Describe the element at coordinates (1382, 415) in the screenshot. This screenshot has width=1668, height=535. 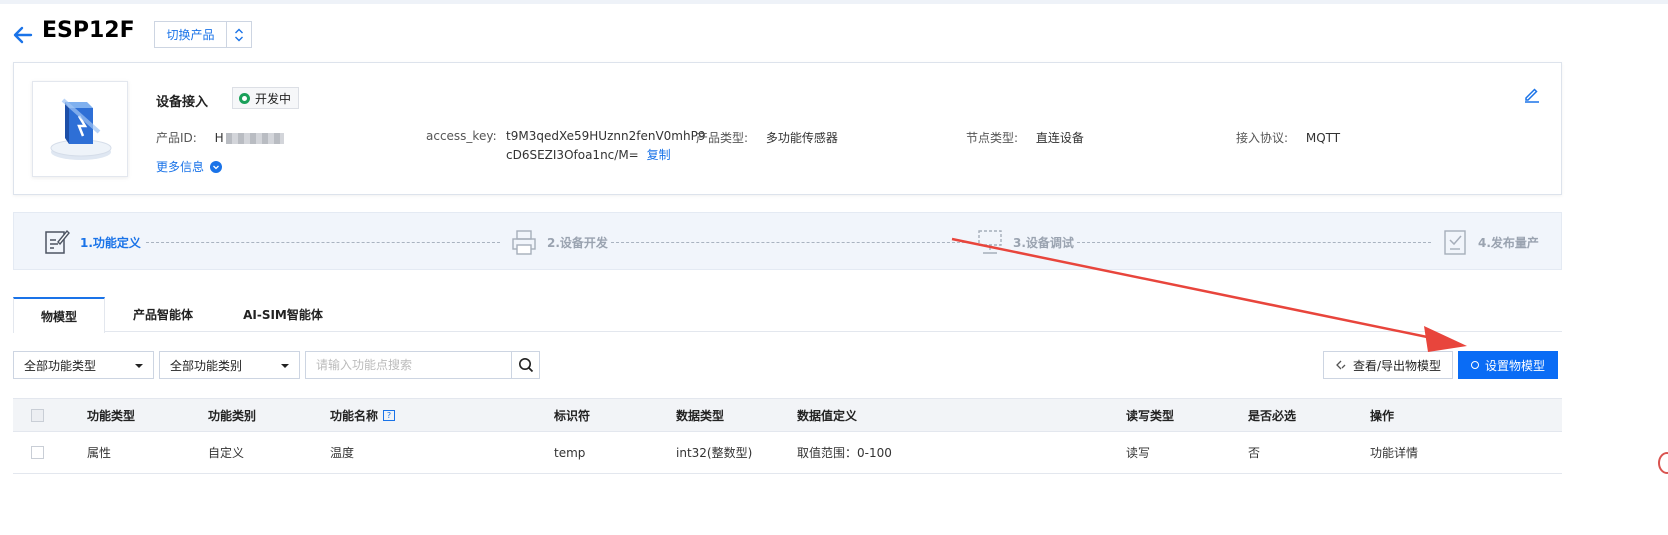
I see `col-actions: 操作` at that location.